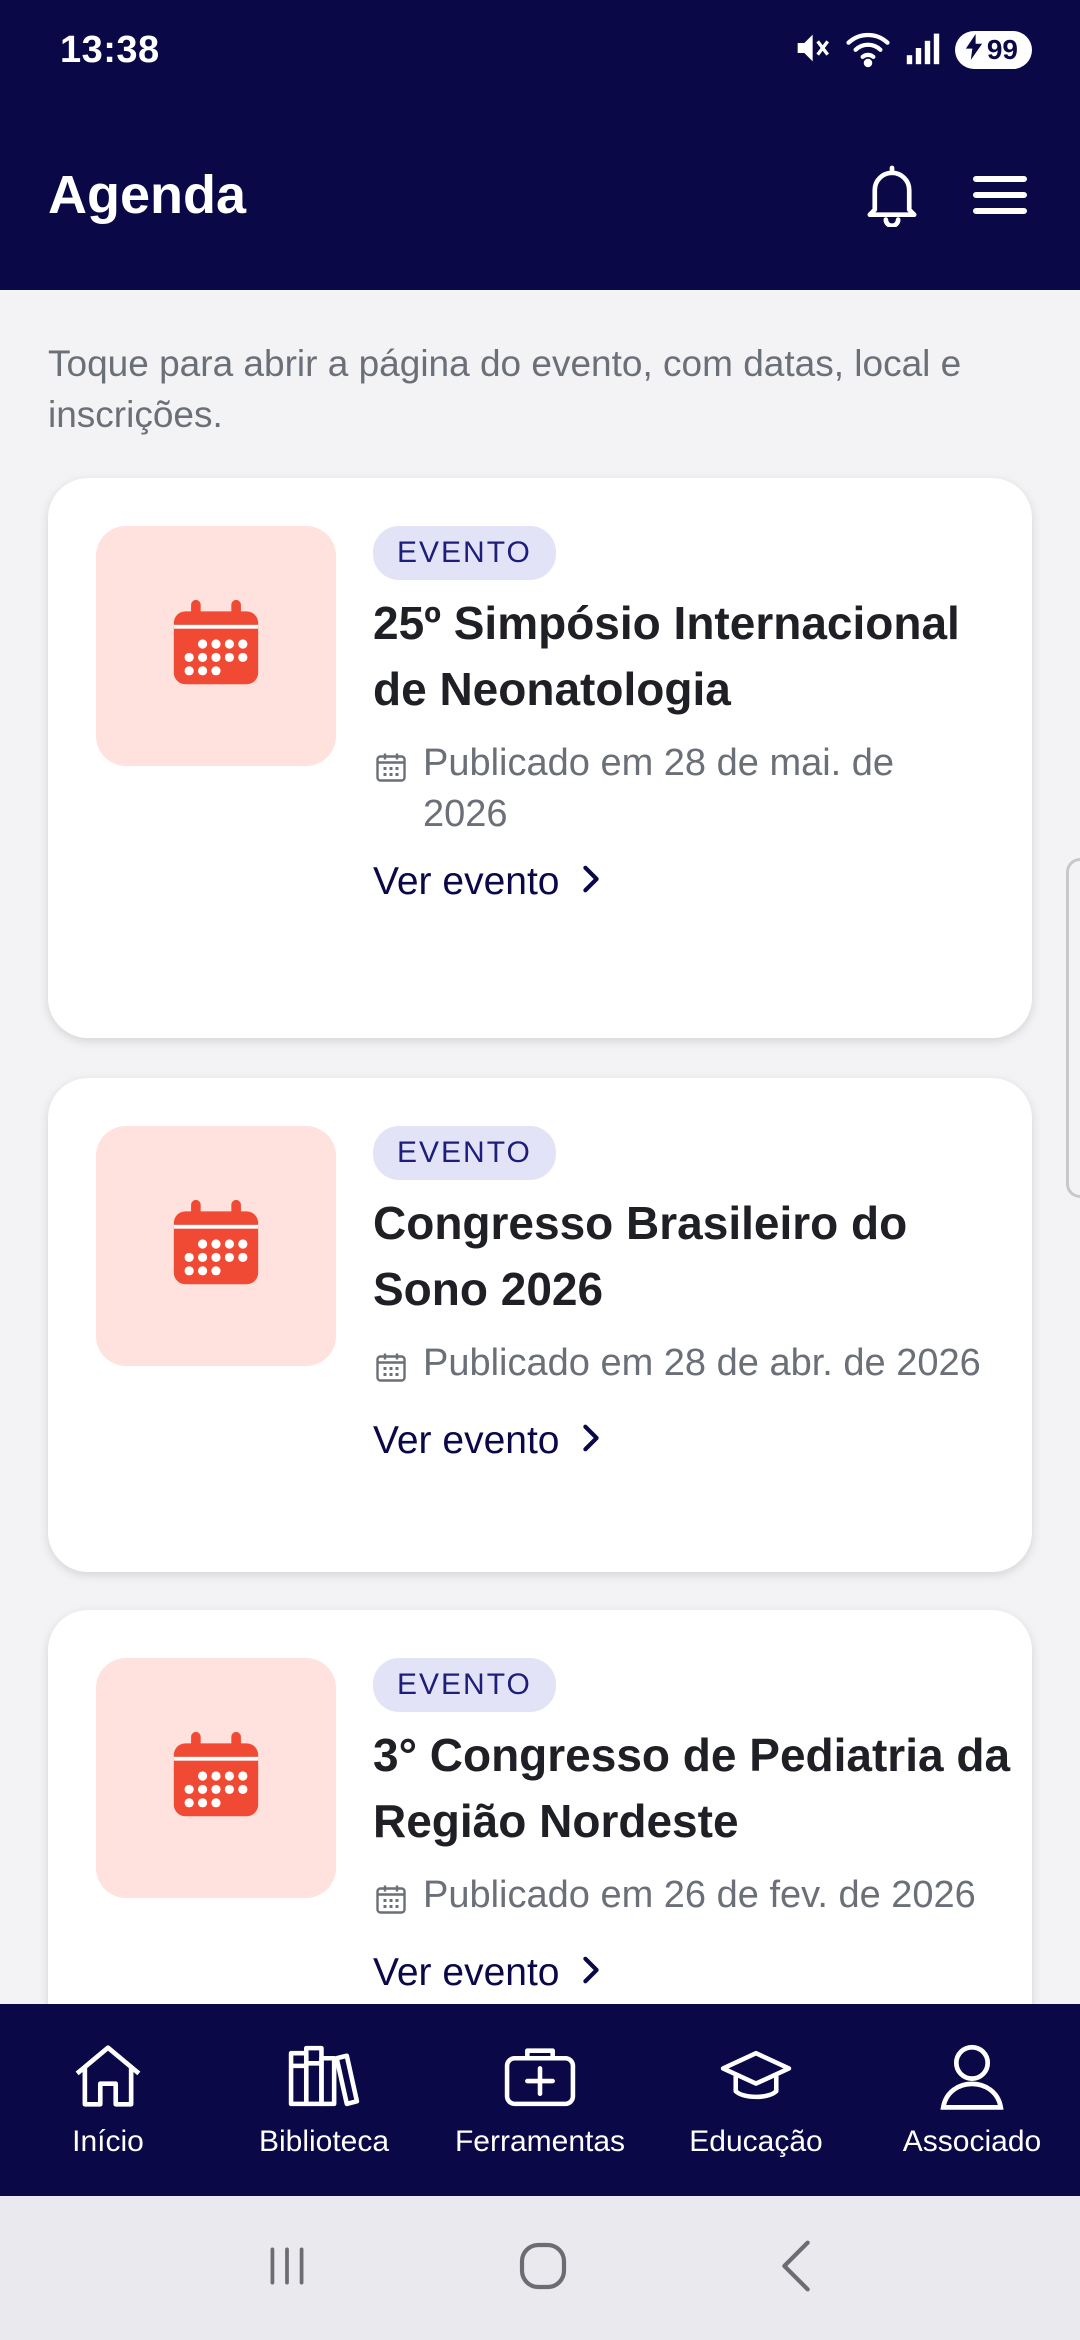  Describe the element at coordinates (868, 50) in the screenshot. I see `wifi-icon` at that location.